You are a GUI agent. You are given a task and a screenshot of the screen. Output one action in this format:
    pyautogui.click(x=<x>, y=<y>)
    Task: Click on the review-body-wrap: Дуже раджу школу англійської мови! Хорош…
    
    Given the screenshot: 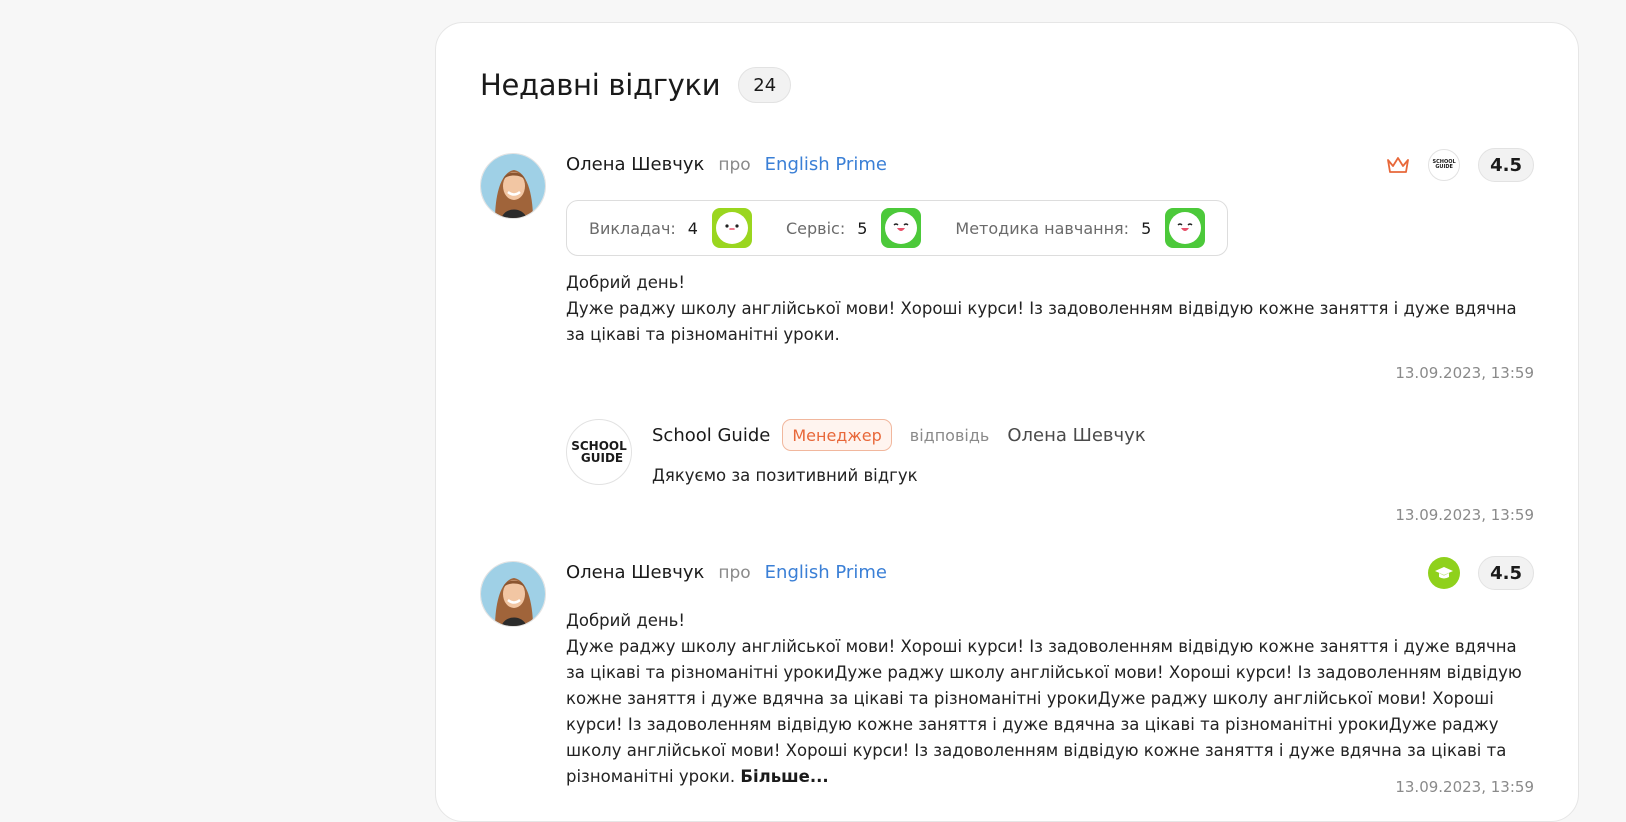 What is the action you would take?
    pyautogui.click(x=1046, y=712)
    